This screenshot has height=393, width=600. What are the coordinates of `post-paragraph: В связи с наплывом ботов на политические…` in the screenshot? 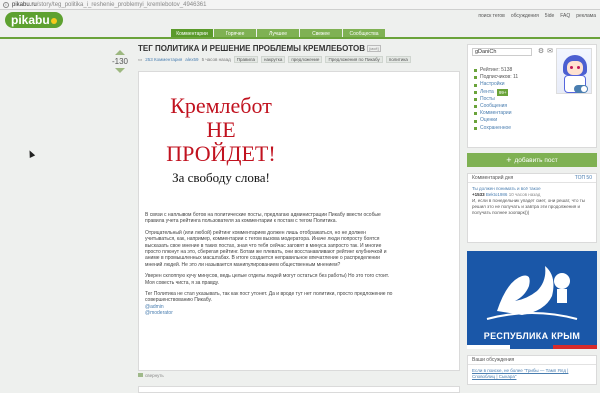 It's located at (263, 218).